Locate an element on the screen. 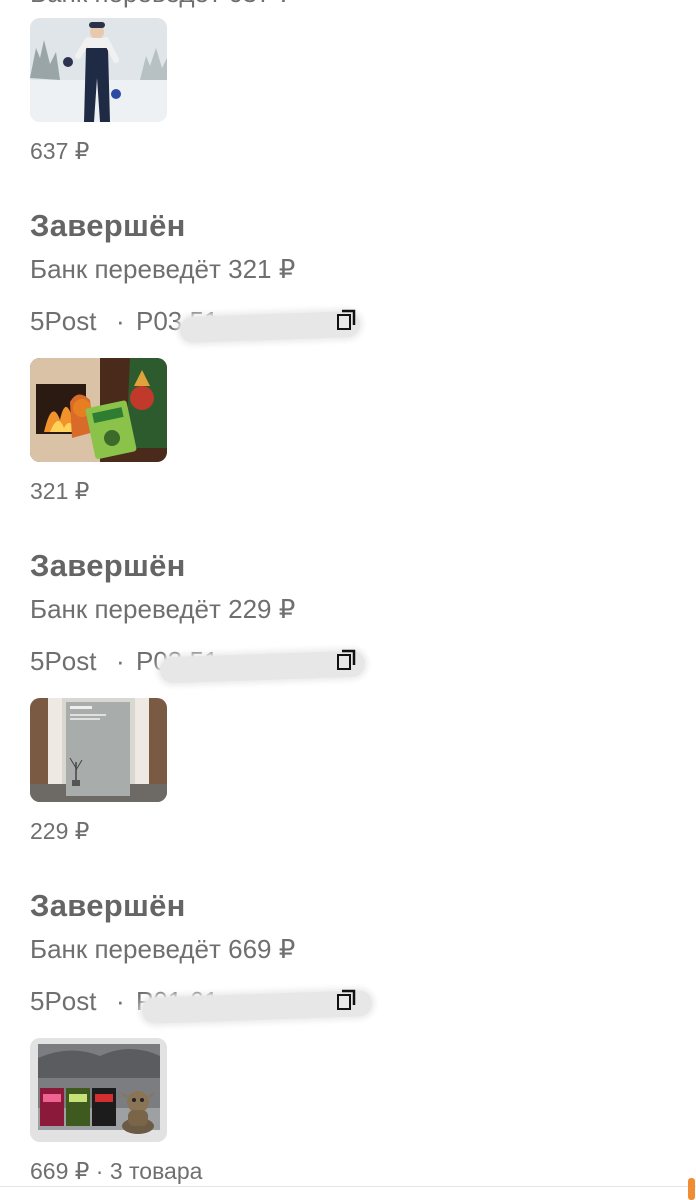 The width and height of the screenshot is (696, 1200). grey-book-room-photo is located at coordinates (98, 750).